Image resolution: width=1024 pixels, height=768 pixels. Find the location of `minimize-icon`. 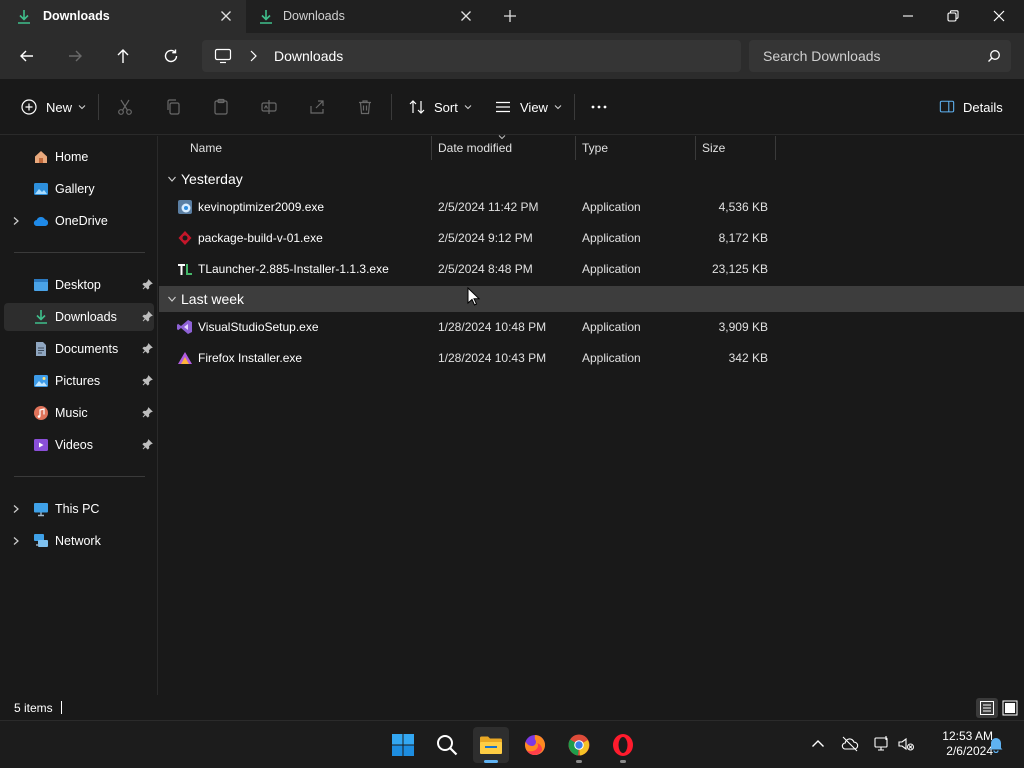

minimize-icon is located at coordinates (908, 16).